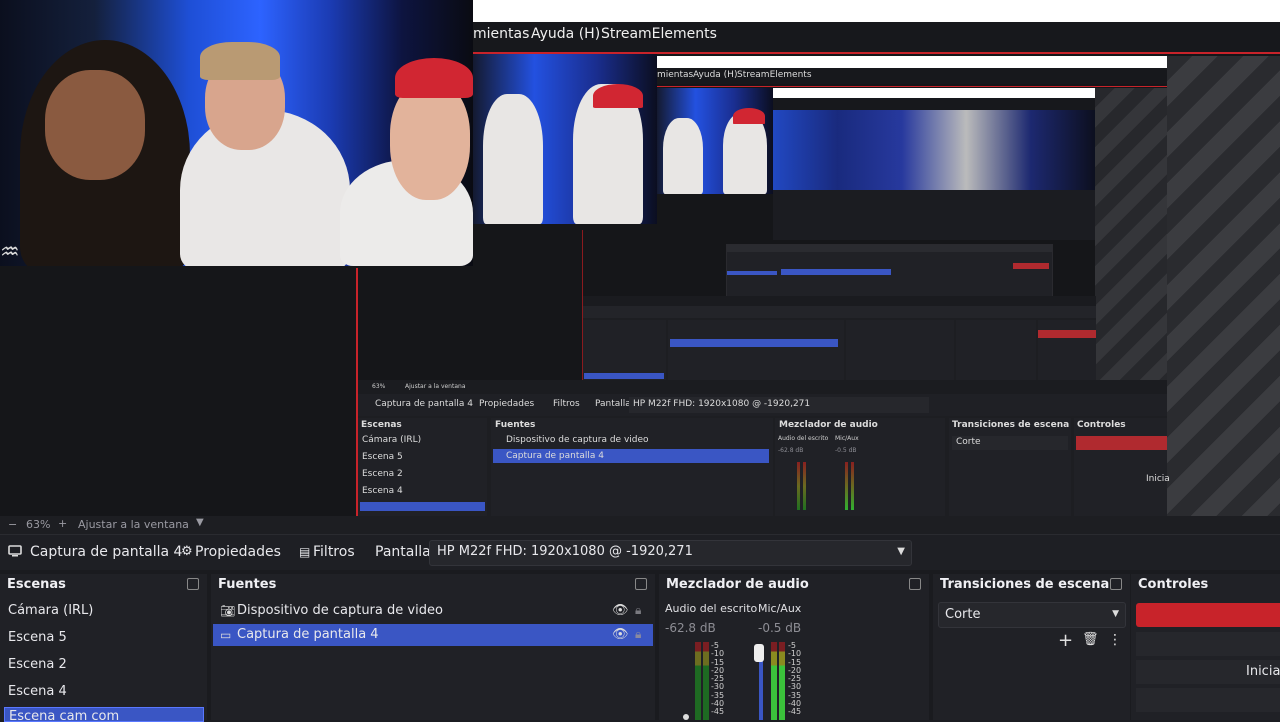  What do you see at coordinates (1025, 584) in the screenshot?
I see `transitions-title: Transiciones de escena` at bounding box center [1025, 584].